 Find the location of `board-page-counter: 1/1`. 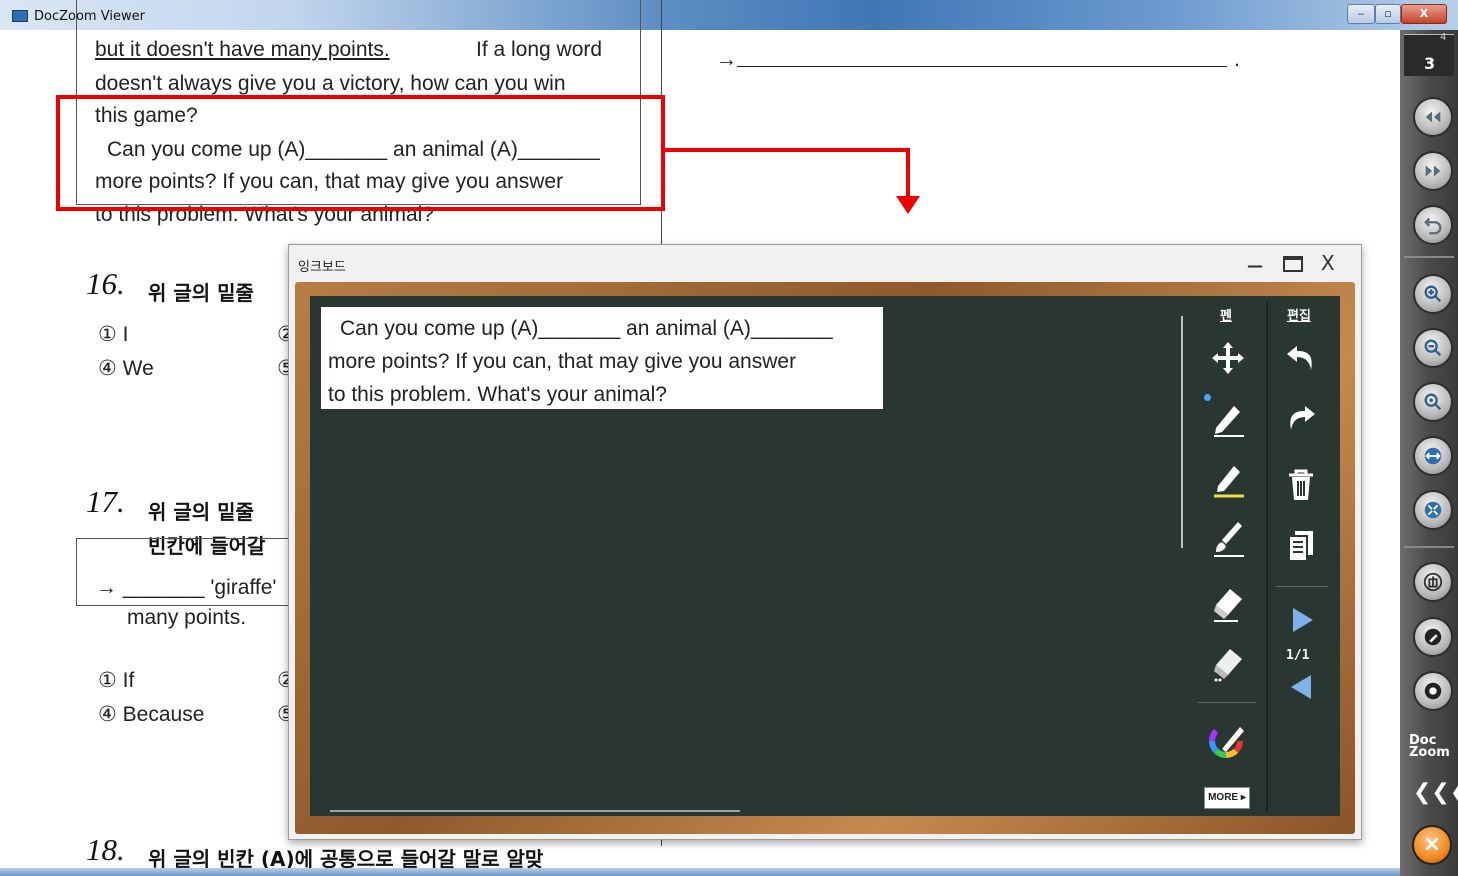

board-page-counter: 1/1 is located at coordinates (1298, 655).